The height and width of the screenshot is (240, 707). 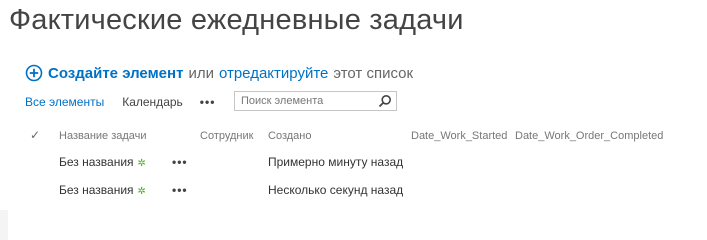 I want to click on column-header-employee: Сотрудник, so click(x=226, y=136).